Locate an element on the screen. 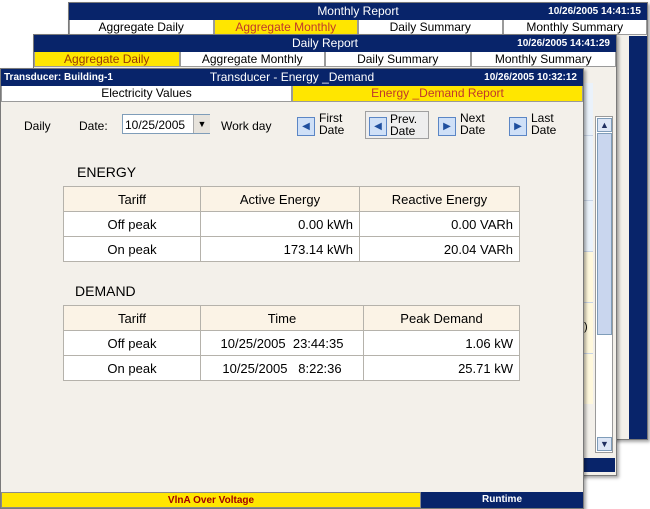 This screenshot has height=509, width=650. table-cell: 173.14 kWh is located at coordinates (280, 249).